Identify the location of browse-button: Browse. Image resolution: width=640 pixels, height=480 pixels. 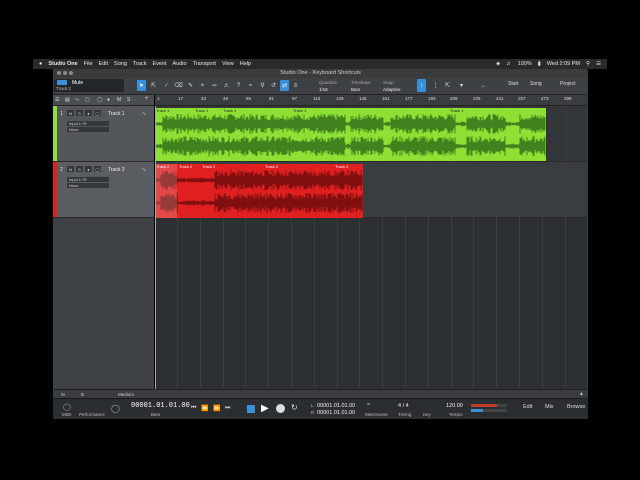
(576, 407).